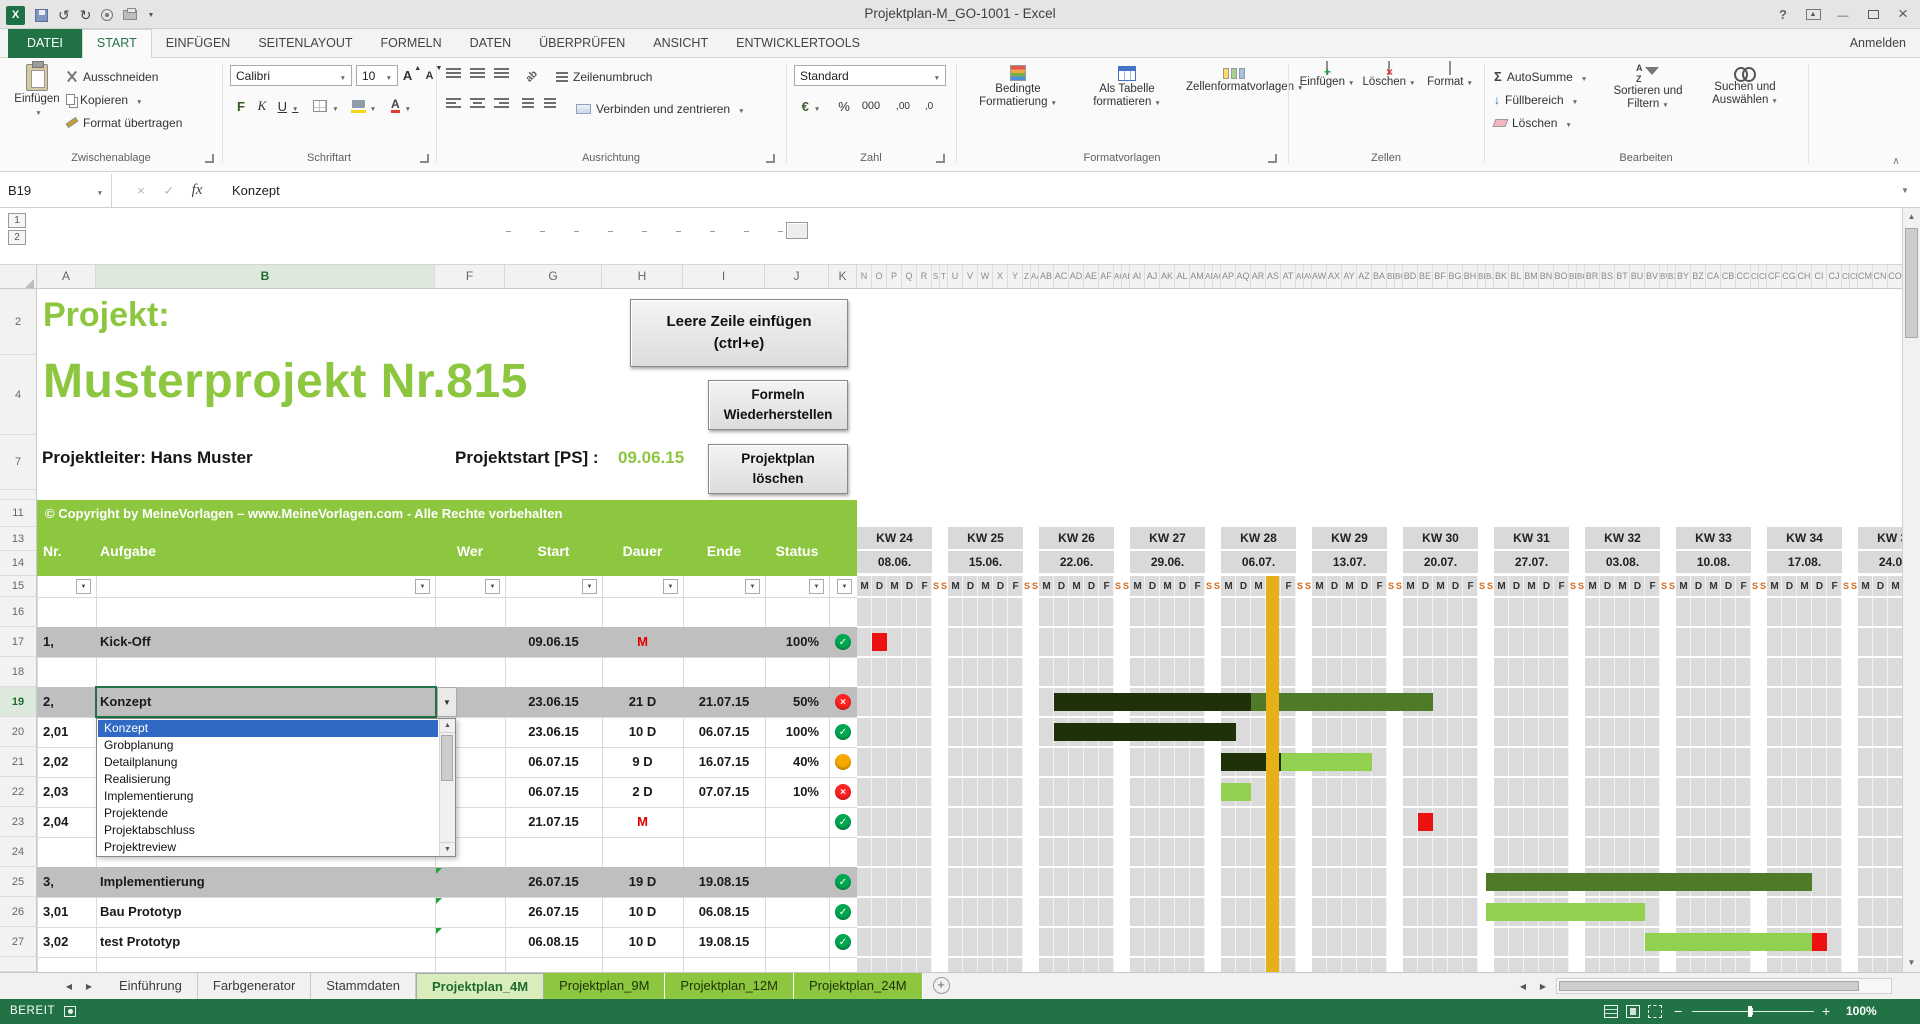 This screenshot has width=1920, height=1024. I want to click on collapse-ribbon-button, so click(1896, 161).